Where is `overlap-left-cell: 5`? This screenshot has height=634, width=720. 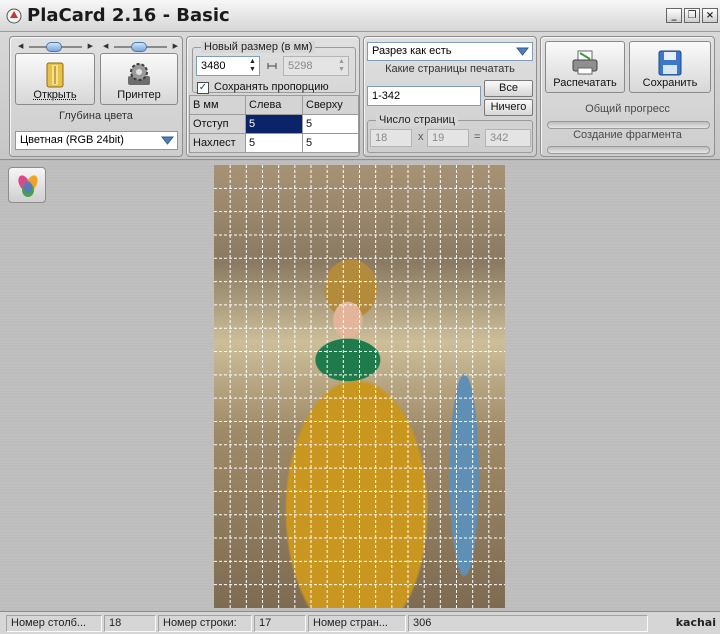
overlap-left-cell: 5 is located at coordinates (274, 143).